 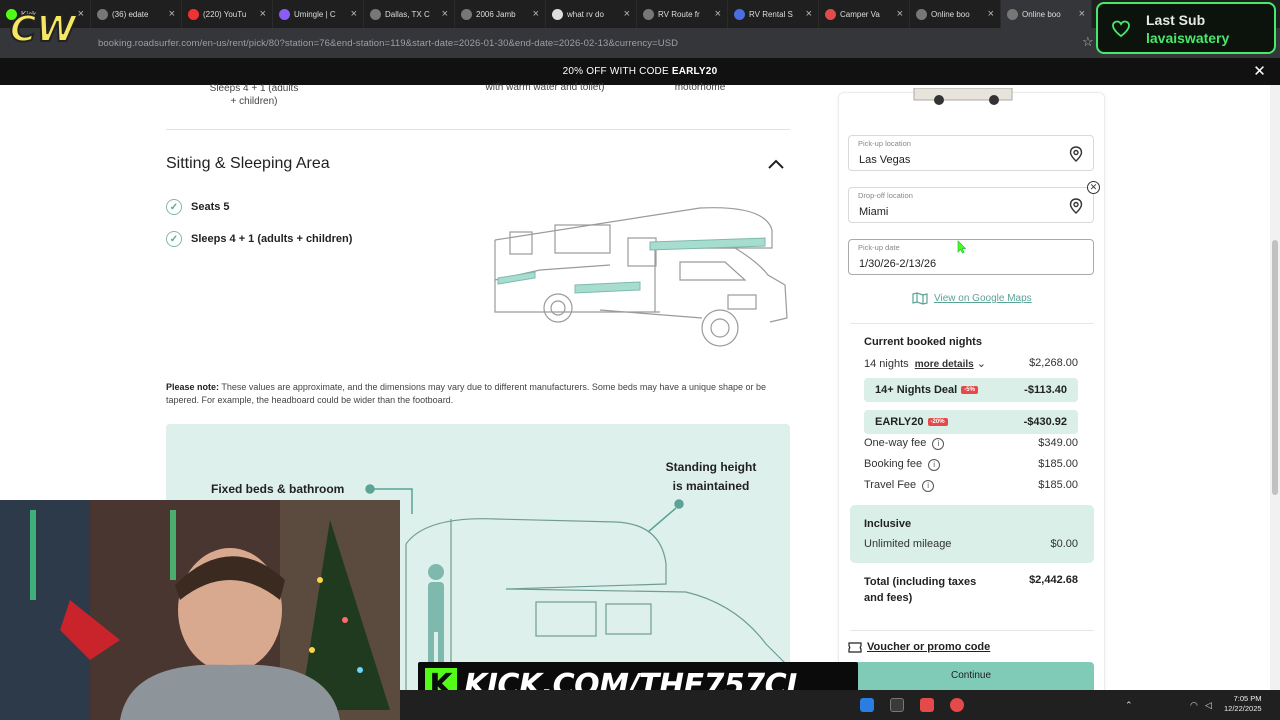 What do you see at coordinates (1093, 187) in the screenshot?
I see `clear-dropoff-icon: ✕` at bounding box center [1093, 187].